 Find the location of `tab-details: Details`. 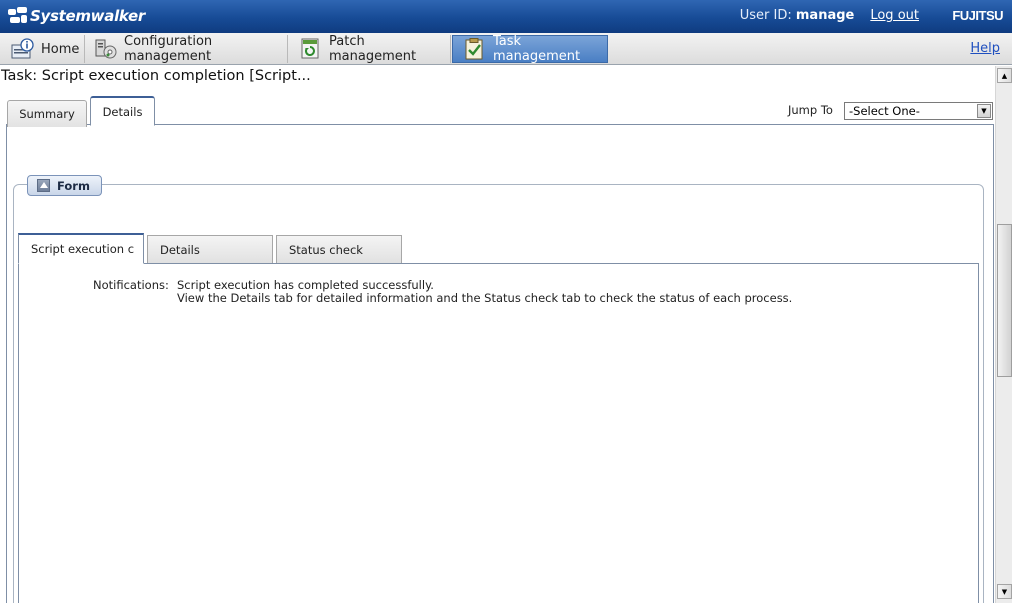

tab-details: Details is located at coordinates (122, 111).